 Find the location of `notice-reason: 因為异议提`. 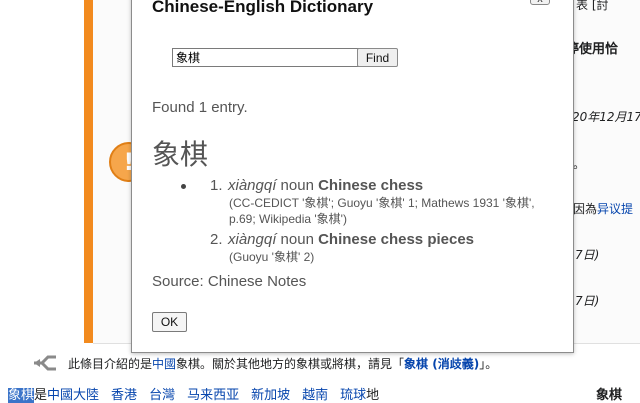

notice-reason: 因為异议提 is located at coordinates (603, 209).